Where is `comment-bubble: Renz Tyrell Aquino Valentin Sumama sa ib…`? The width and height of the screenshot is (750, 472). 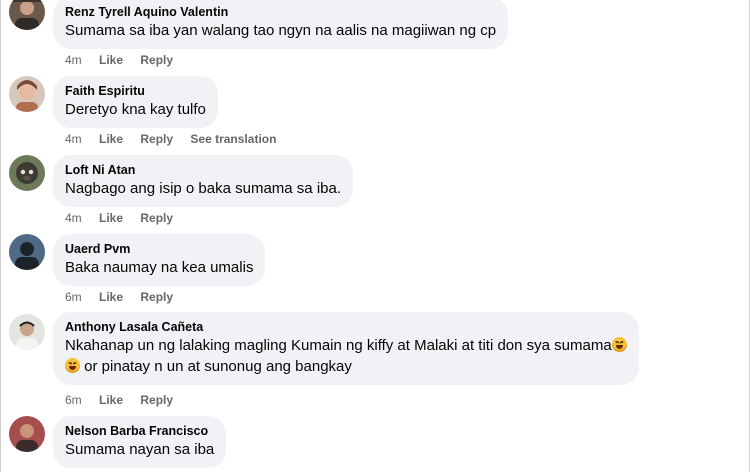
comment-bubble: Renz Tyrell Aquino Valentin Sumama sa ib… is located at coordinates (281, 24).